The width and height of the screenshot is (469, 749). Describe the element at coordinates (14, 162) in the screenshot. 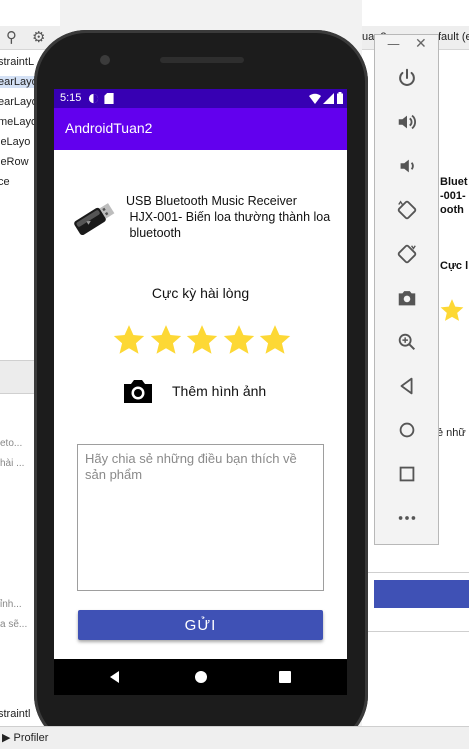

I see `tree-item: leRow` at that location.